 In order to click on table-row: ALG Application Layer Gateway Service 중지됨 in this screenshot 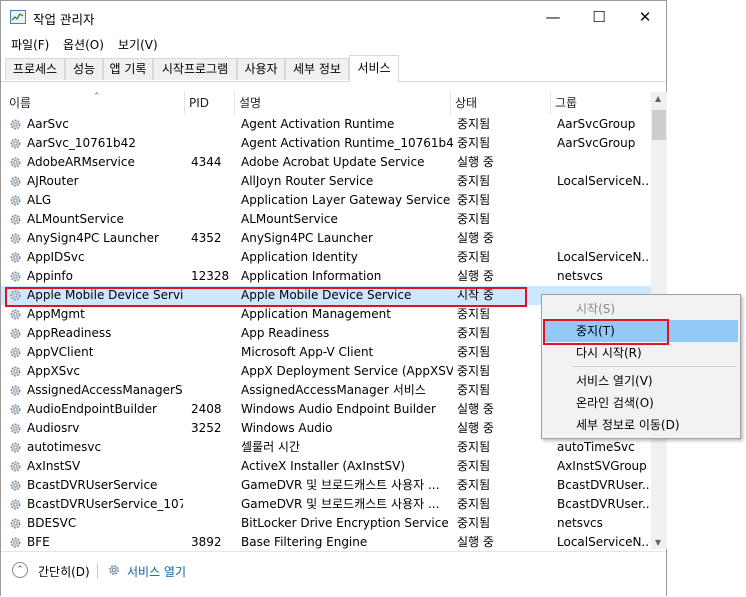, I will do `click(326, 200)`.